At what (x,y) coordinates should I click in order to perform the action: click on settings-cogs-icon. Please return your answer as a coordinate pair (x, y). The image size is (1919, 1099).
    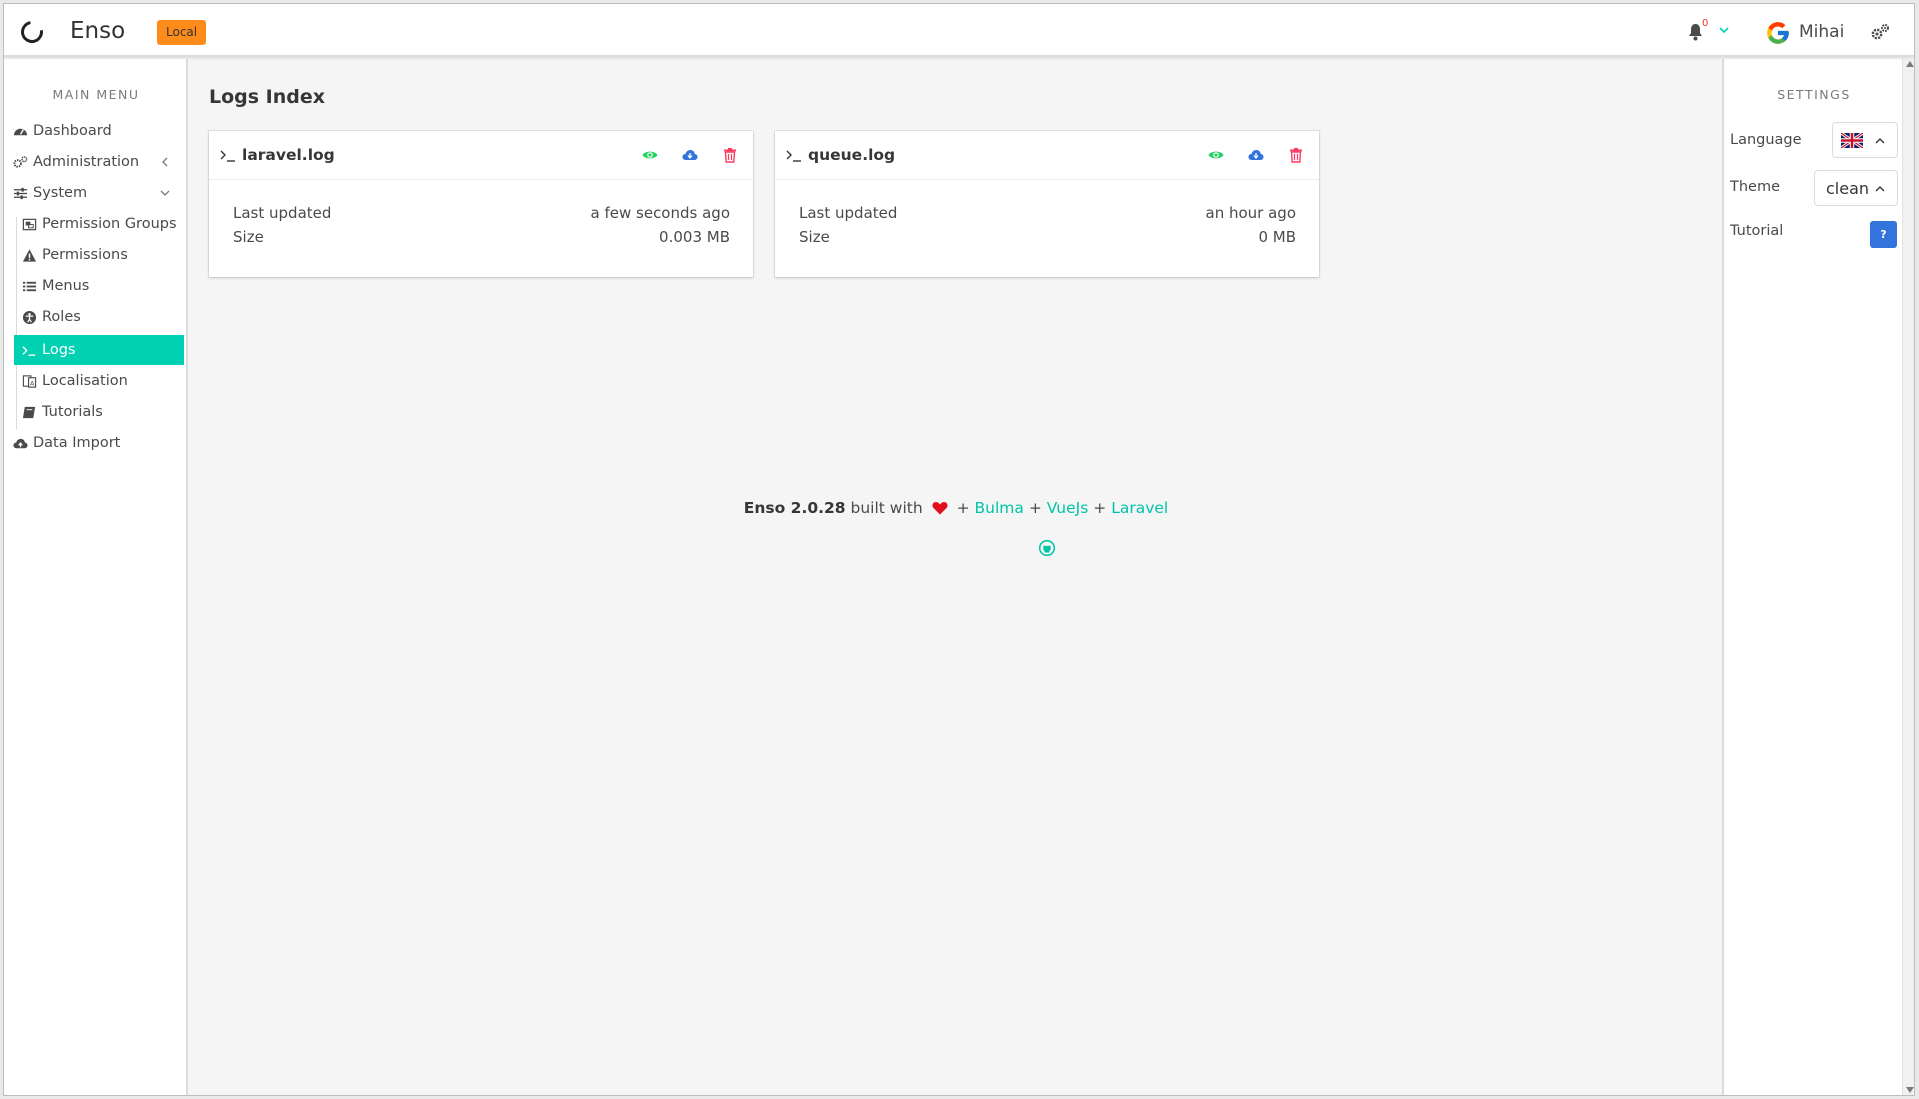
    Looking at the image, I should click on (1880, 32).